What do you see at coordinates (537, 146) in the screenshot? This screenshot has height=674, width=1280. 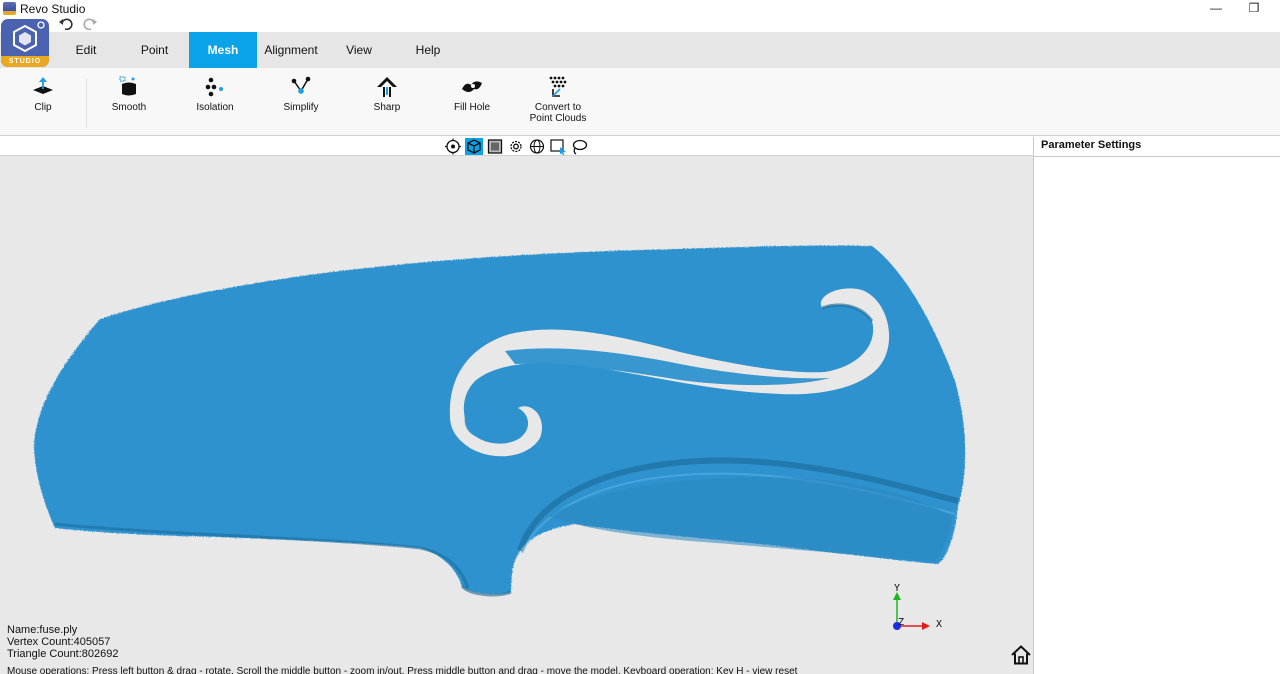 I see `globe-icon` at bounding box center [537, 146].